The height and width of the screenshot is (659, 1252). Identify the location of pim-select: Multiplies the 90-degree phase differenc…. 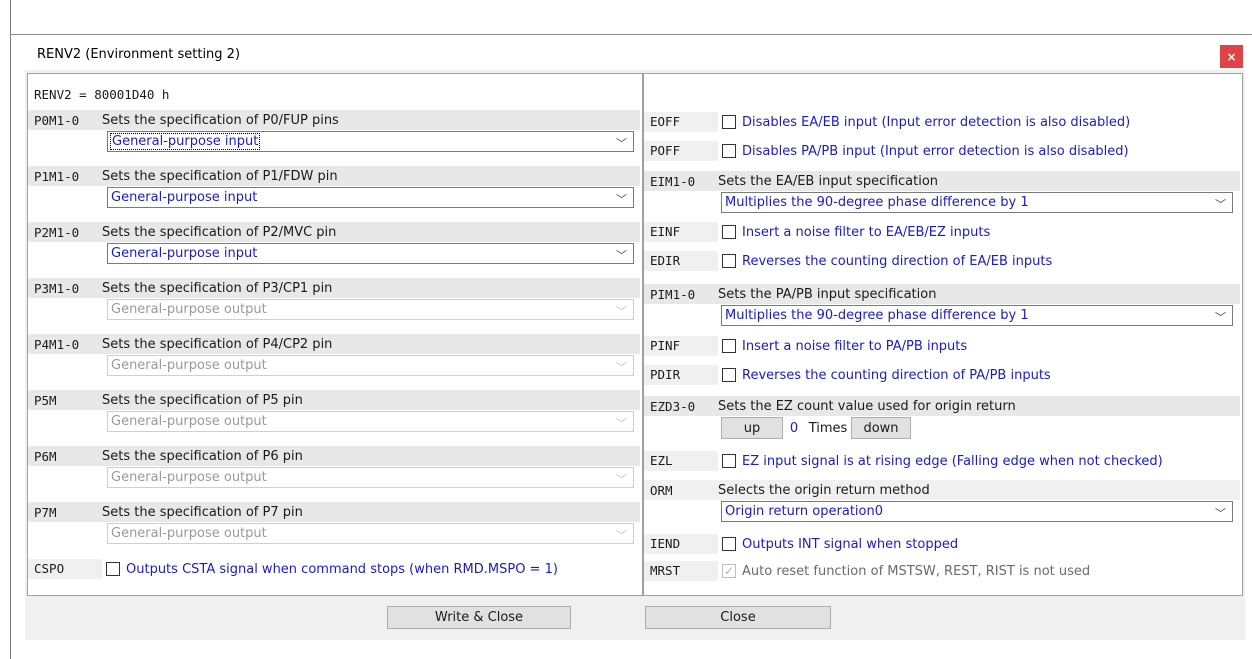
(977, 315).